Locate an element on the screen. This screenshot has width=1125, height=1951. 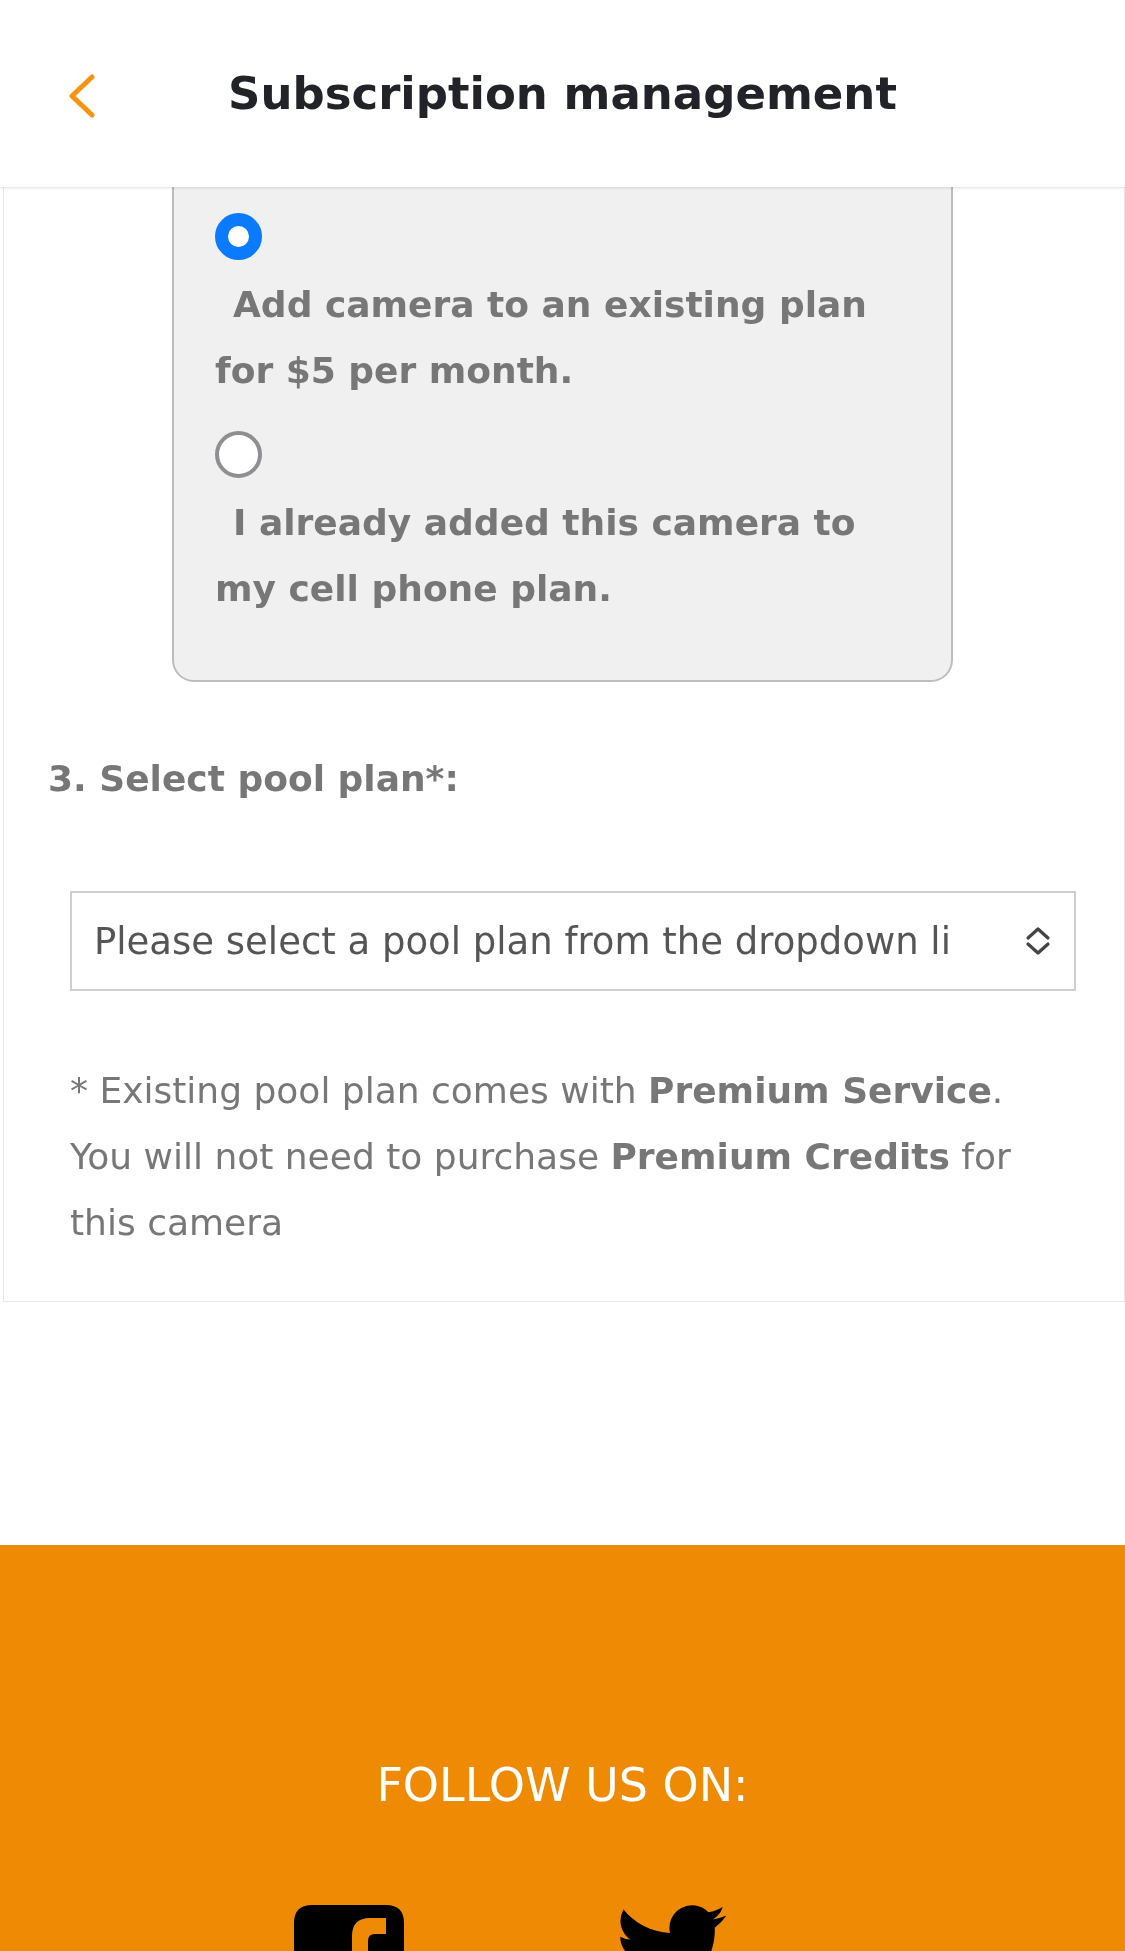
option-label: I already added this camera to my cell phone plan. is located at coordinates (536, 556).